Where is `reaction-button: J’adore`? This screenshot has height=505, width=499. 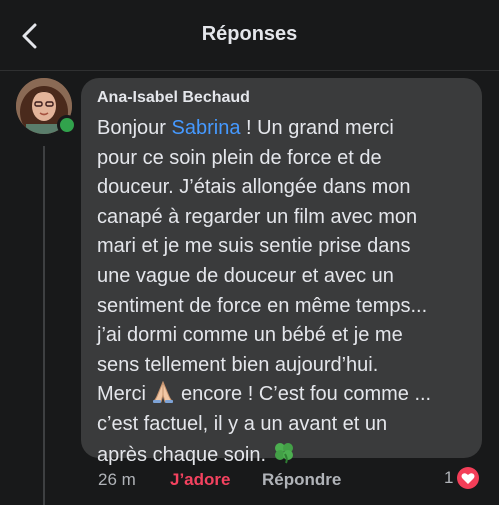 reaction-button: J’adore is located at coordinates (200, 480).